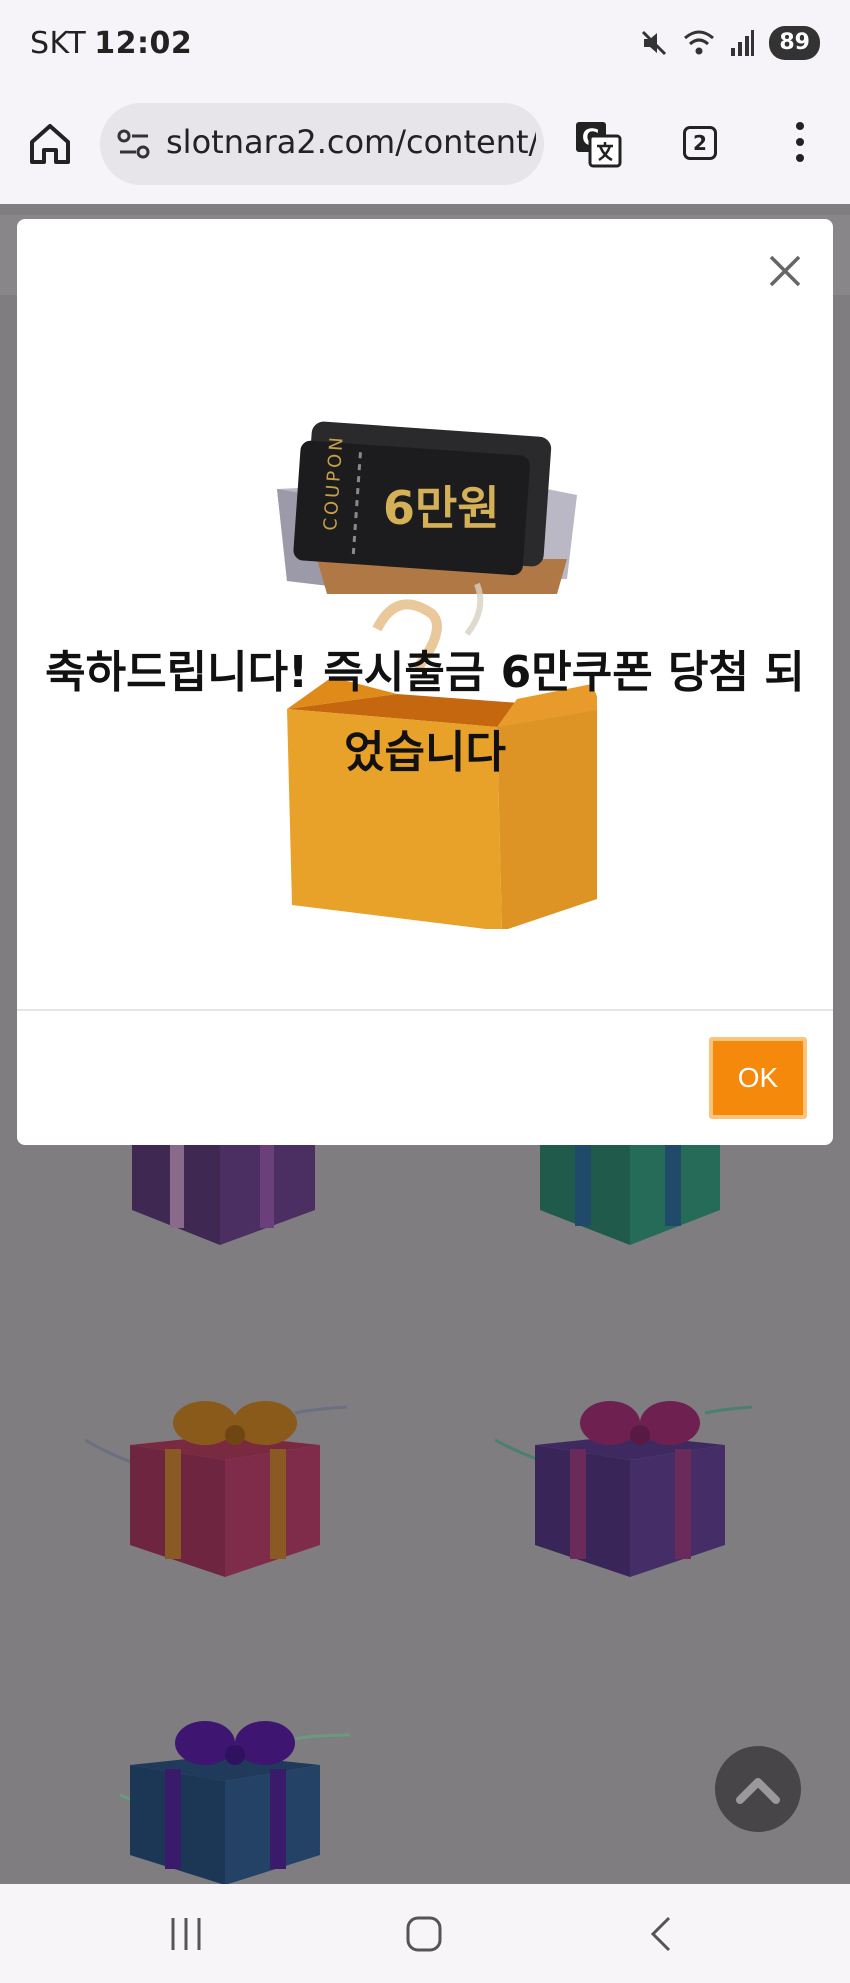 The width and height of the screenshot is (850, 1983). Describe the element at coordinates (729, 43) in the screenshot. I see `status-right: 89` at that location.